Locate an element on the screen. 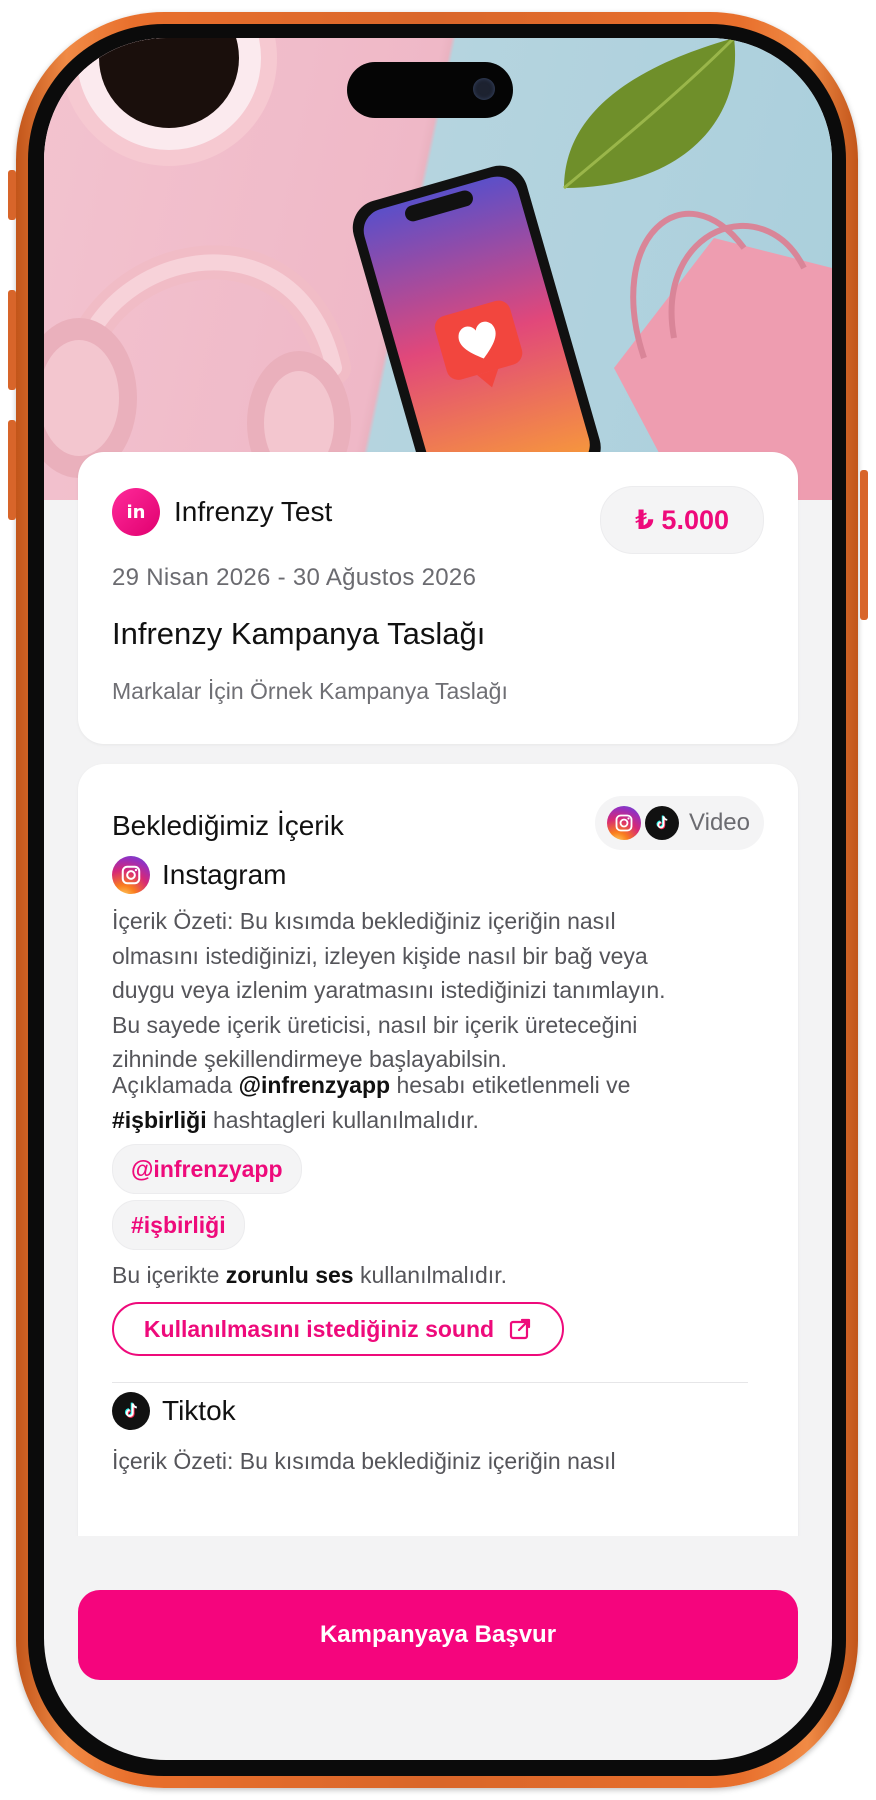 Image resolution: width=876 pixels, height=1800 pixels. content-format-badge: Video is located at coordinates (679, 823).